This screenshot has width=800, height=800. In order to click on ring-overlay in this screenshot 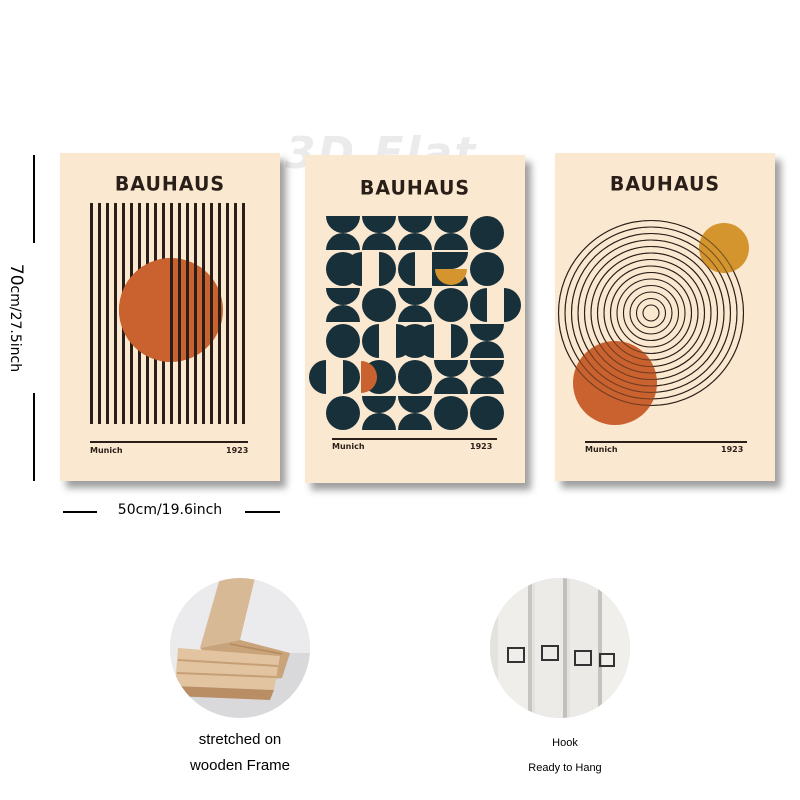, I will do `click(651, 313)`.